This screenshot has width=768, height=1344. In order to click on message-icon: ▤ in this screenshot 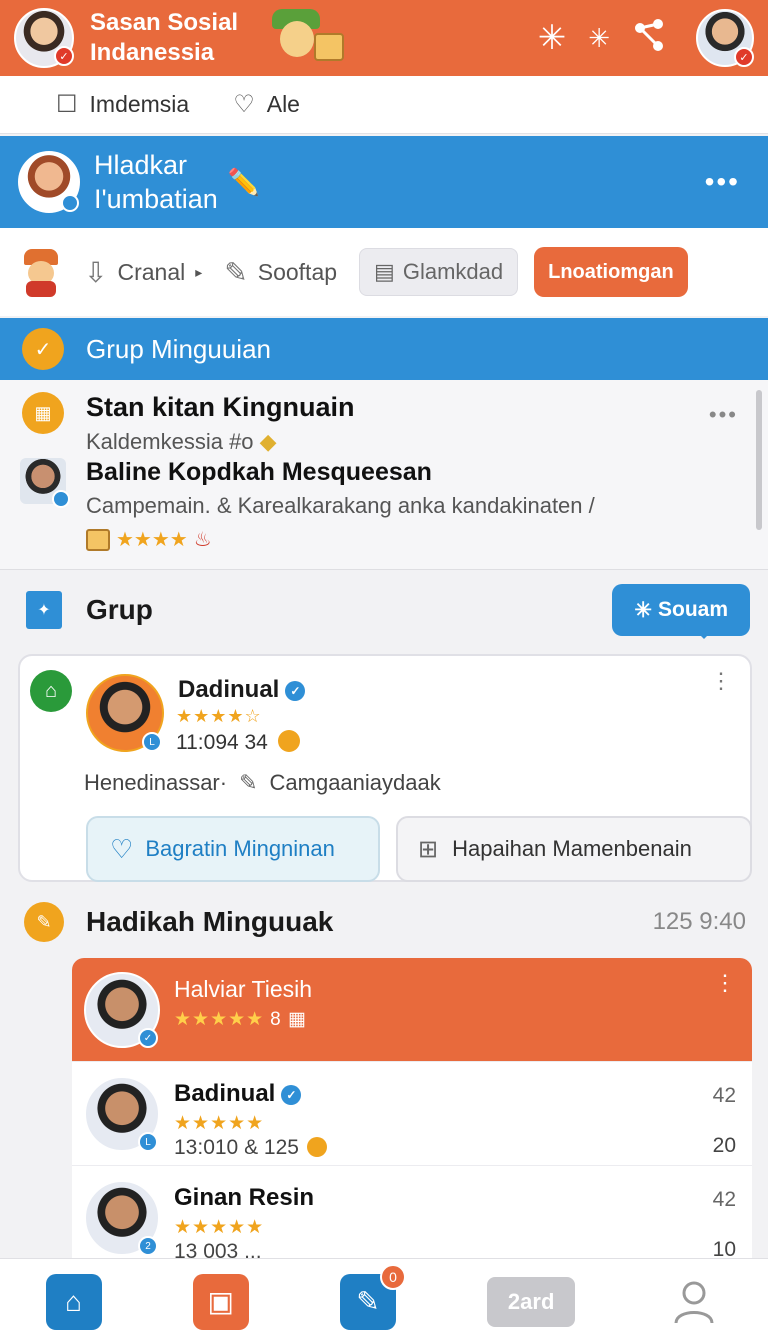, I will do `click(384, 271)`.